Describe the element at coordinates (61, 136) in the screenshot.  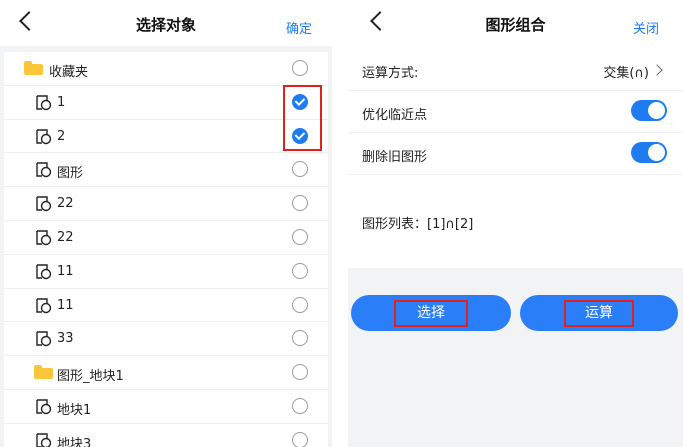
I see `item-label: 2` at that location.